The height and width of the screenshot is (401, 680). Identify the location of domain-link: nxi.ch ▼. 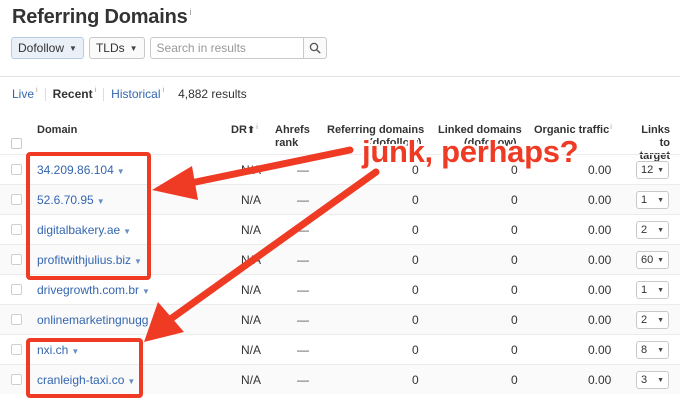
(58, 350).